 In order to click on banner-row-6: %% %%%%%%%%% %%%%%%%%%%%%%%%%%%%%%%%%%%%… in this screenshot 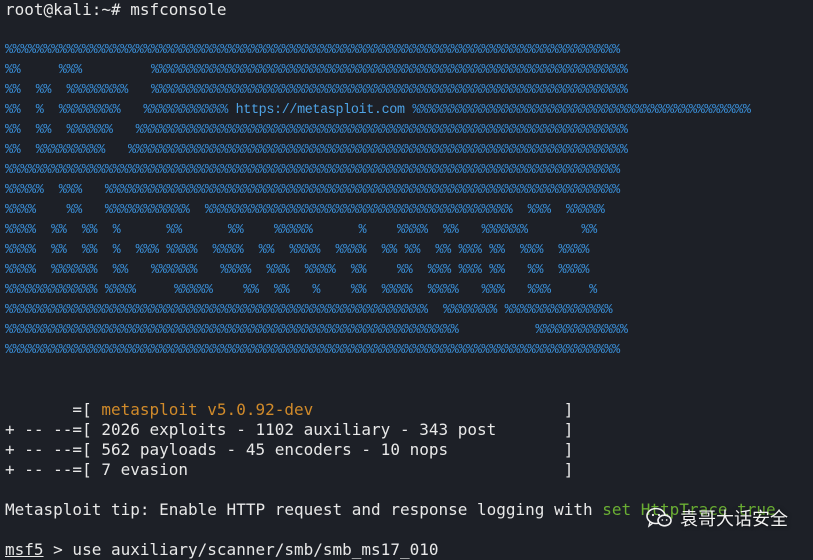, I will do `click(316, 150)`.